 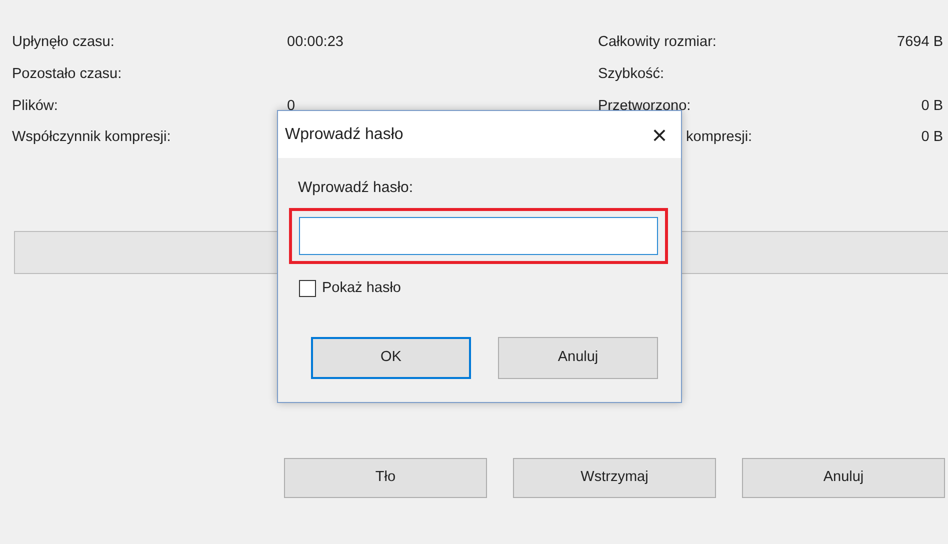 What do you see at coordinates (67, 74) in the screenshot?
I see `stat-label: Pozostało czasu:` at bounding box center [67, 74].